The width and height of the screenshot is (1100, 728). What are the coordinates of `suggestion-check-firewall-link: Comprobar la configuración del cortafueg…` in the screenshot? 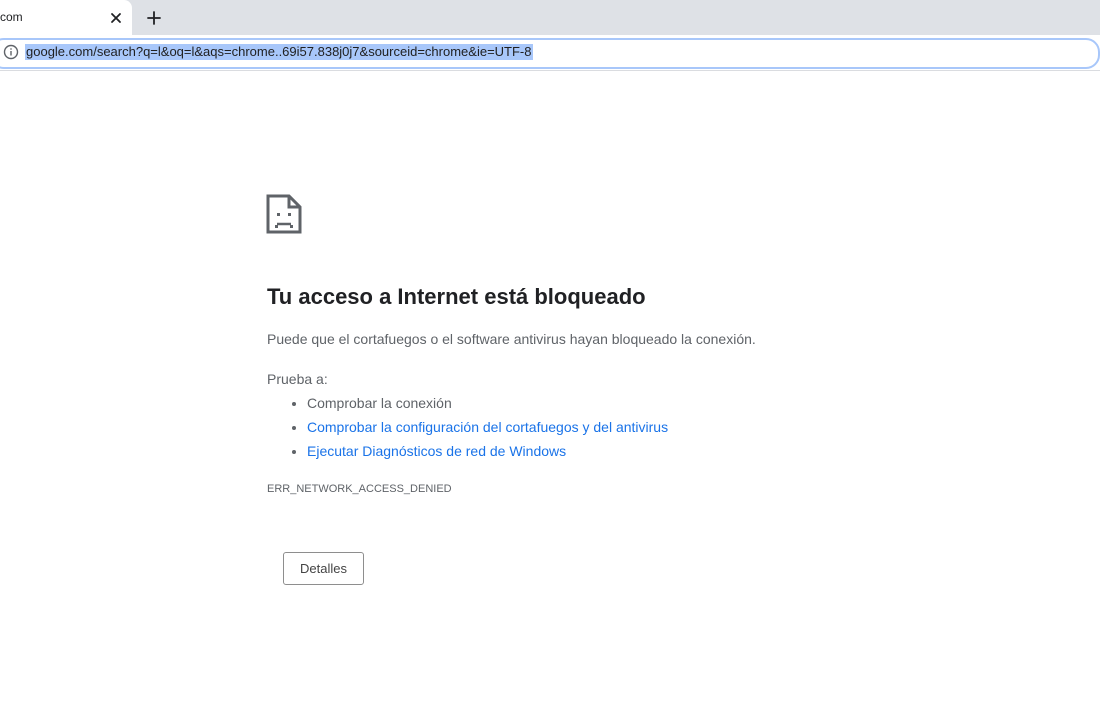 It's located at (487, 427).